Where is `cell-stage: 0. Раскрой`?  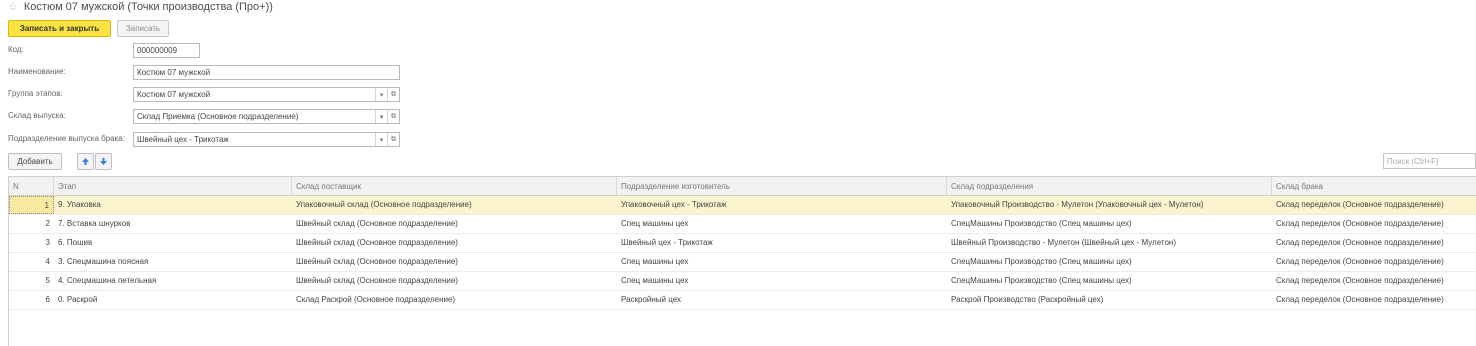
cell-stage: 0. Раскрой is located at coordinates (78, 299).